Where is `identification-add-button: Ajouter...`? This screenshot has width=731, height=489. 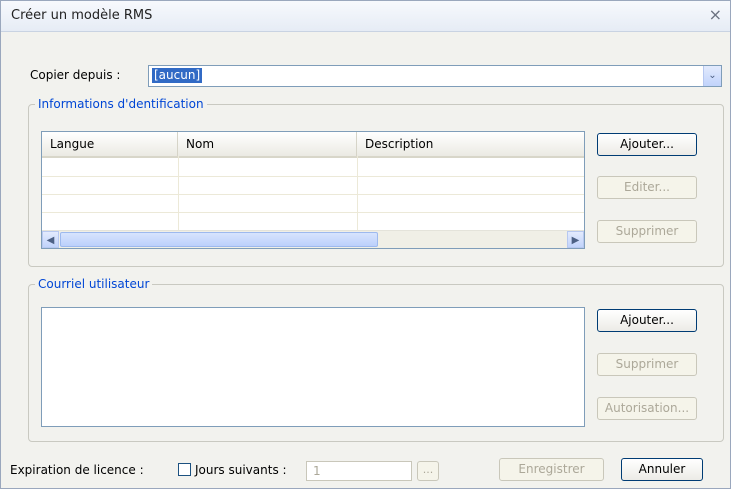
identification-add-button: Ajouter... is located at coordinates (647, 144).